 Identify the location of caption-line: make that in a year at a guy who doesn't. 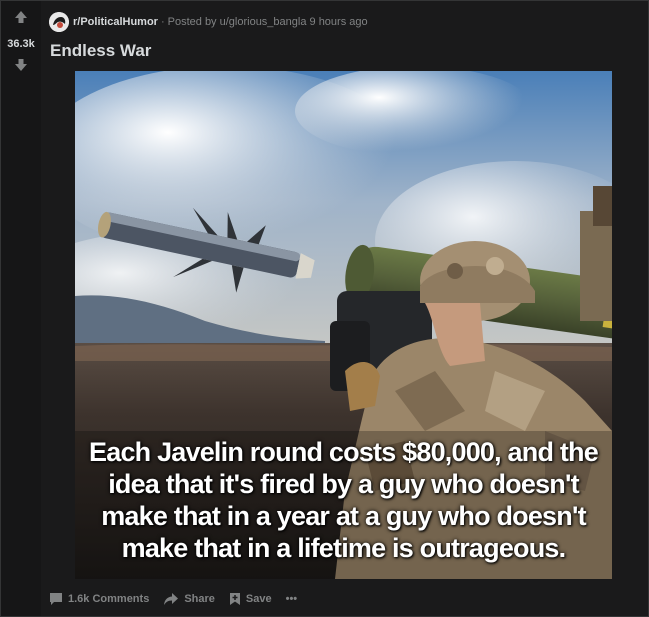
(343, 516).